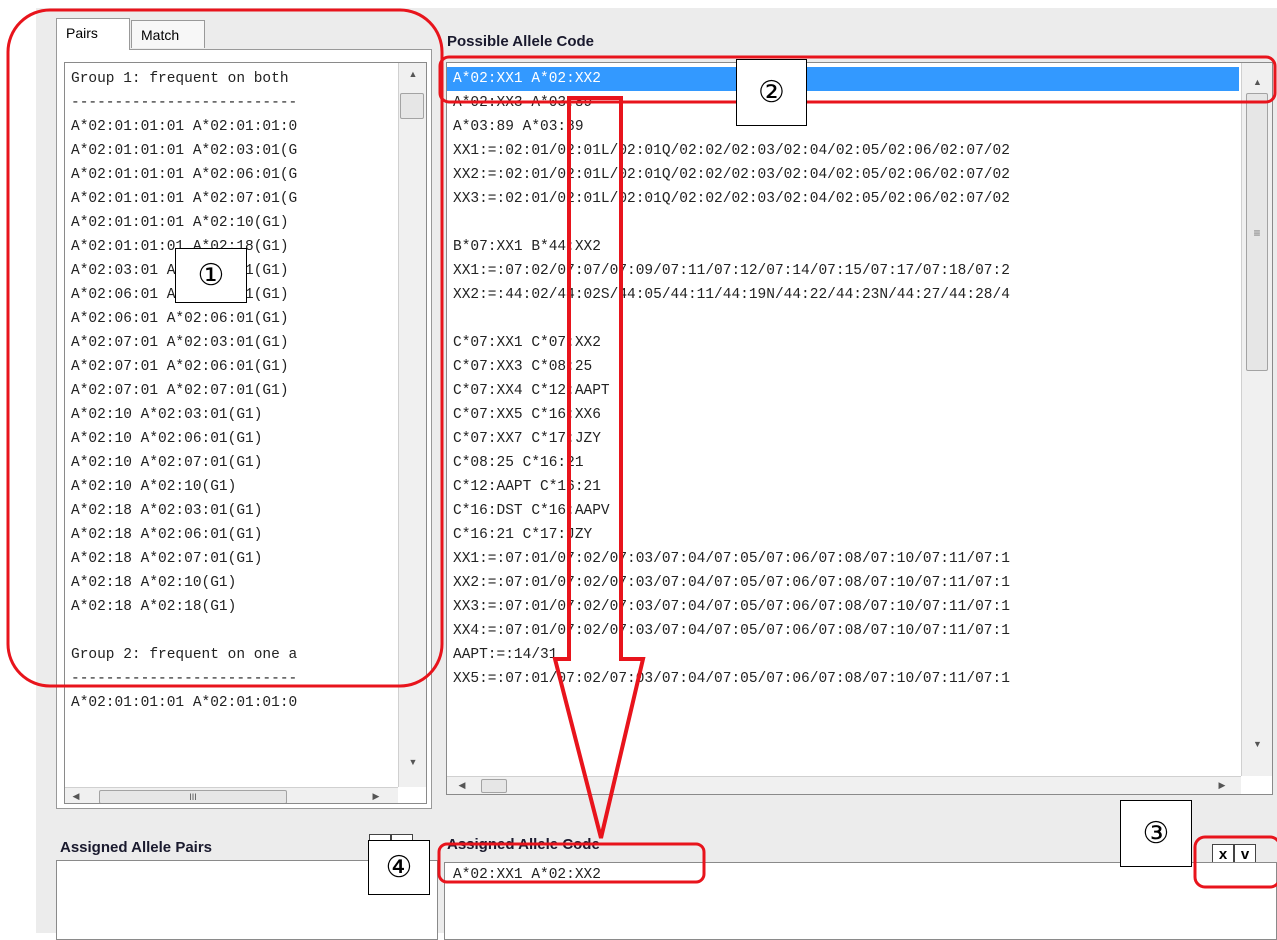  I want to click on tab-pairs: Pairs, so click(93, 34).